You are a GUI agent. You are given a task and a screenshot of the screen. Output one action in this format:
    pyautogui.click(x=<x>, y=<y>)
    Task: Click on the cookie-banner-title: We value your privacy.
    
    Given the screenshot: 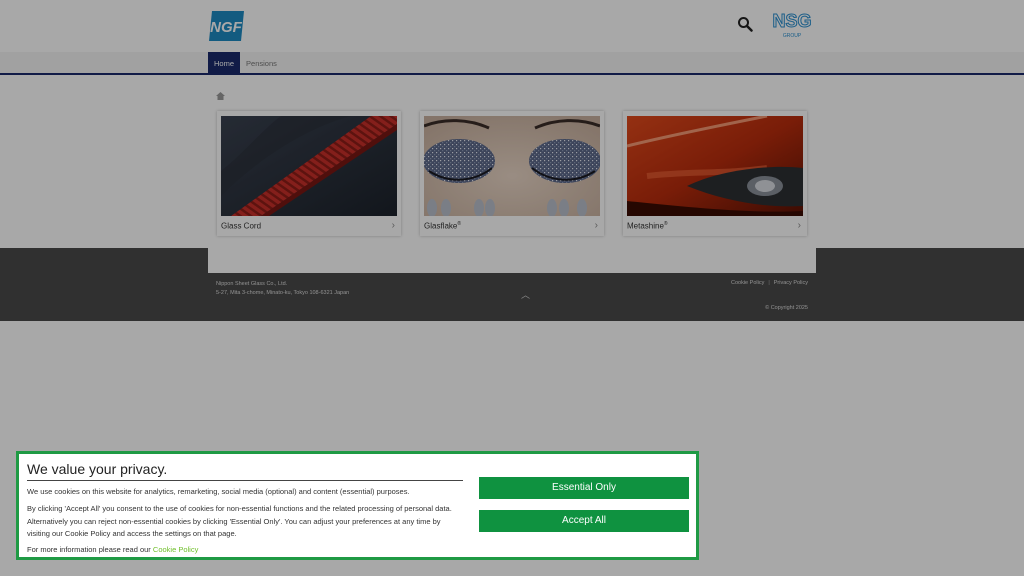 What is the action you would take?
    pyautogui.click(x=97, y=469)
    